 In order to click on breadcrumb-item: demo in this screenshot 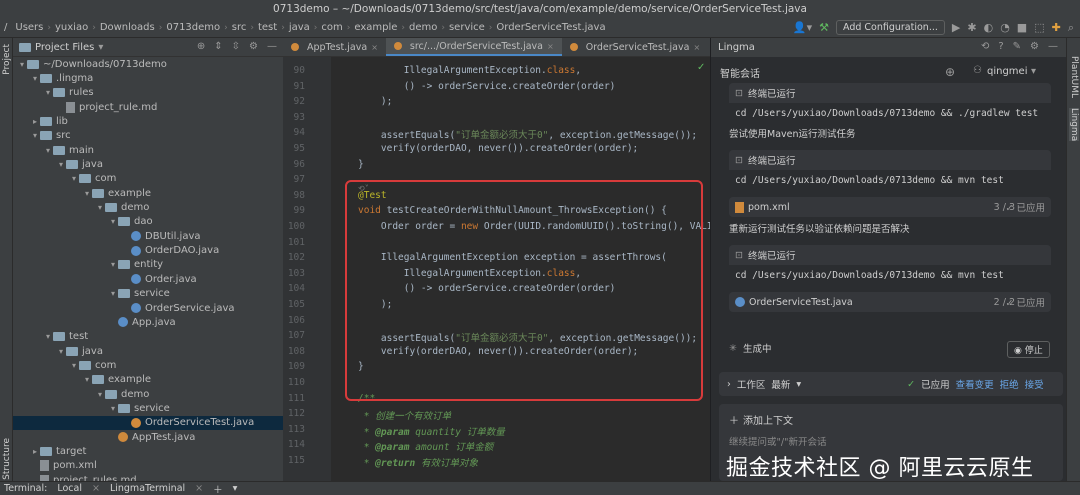, I will do `click(423, 27)`.